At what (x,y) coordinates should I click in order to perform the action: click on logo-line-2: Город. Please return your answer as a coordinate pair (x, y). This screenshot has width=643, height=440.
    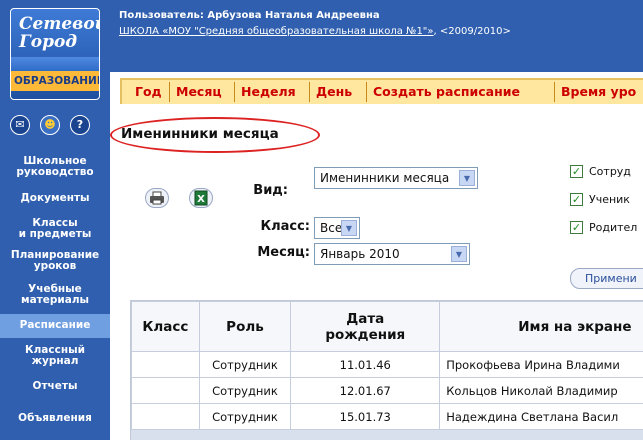
    Looking at the image, I should click on (48, 42).